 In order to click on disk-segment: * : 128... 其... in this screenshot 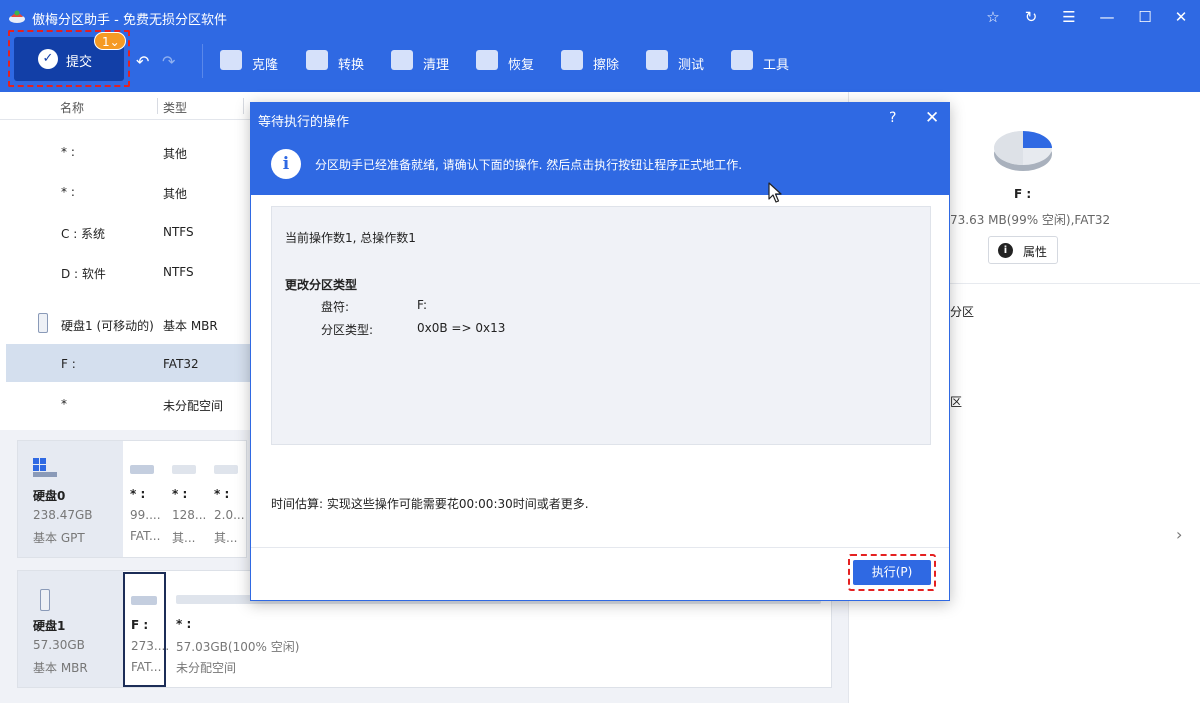, I will do `click(186, 499)`.